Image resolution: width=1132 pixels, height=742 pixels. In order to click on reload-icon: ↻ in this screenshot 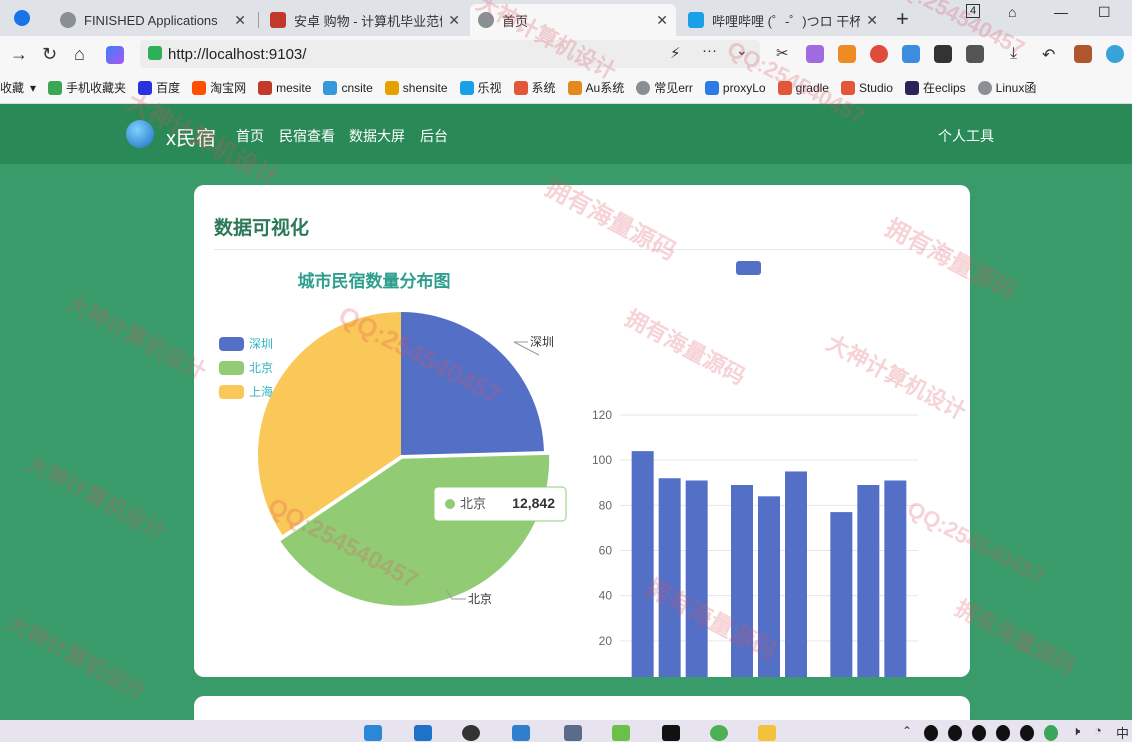, I will do `click(49, 54)`.